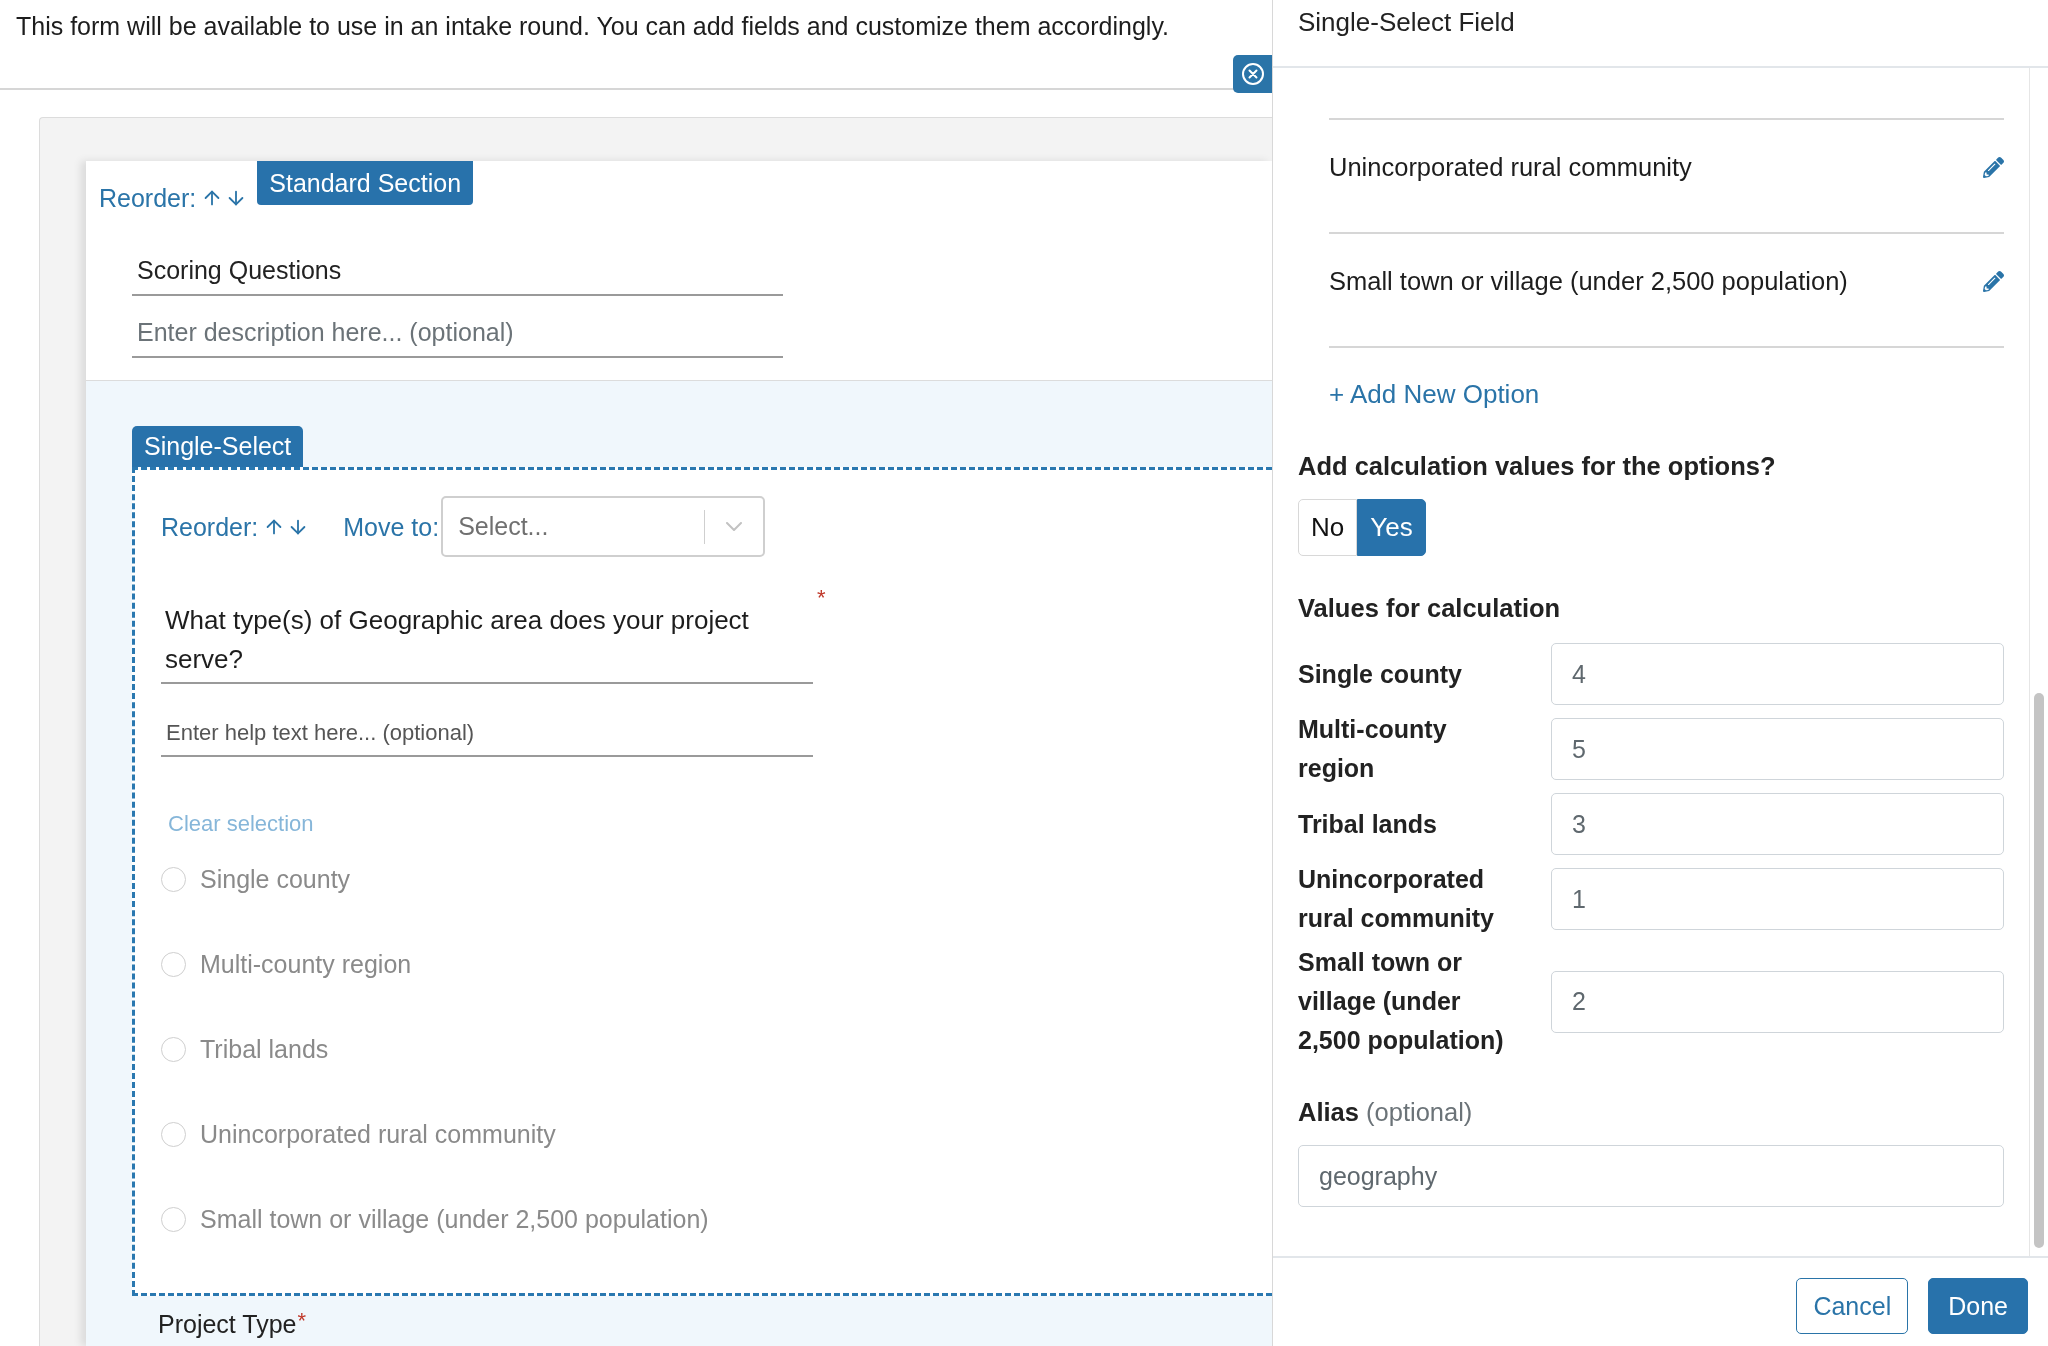 This screenshot has height=1346, width=2048. What do you see at coordinates (1777, 824) in the screenshot?
I see `value-input: 3` at bounding box center [1777, 824].